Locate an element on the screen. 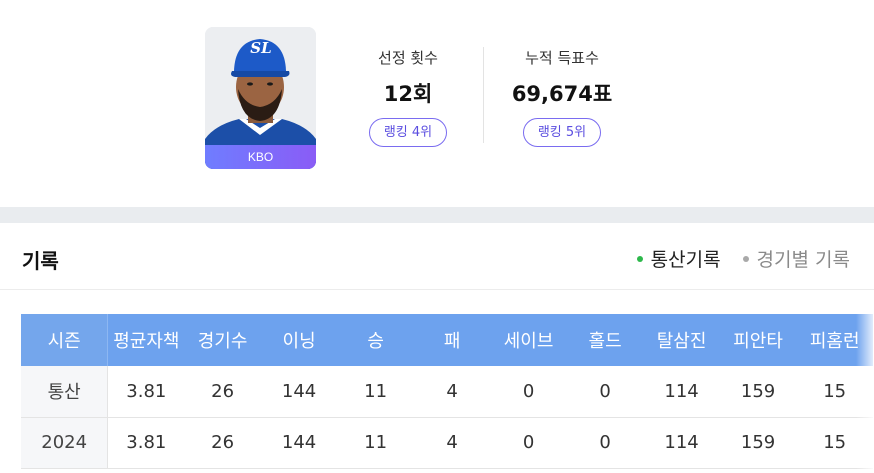  selection-rank-badge: 랭킹 4위 is located at coordinates (408, 132).